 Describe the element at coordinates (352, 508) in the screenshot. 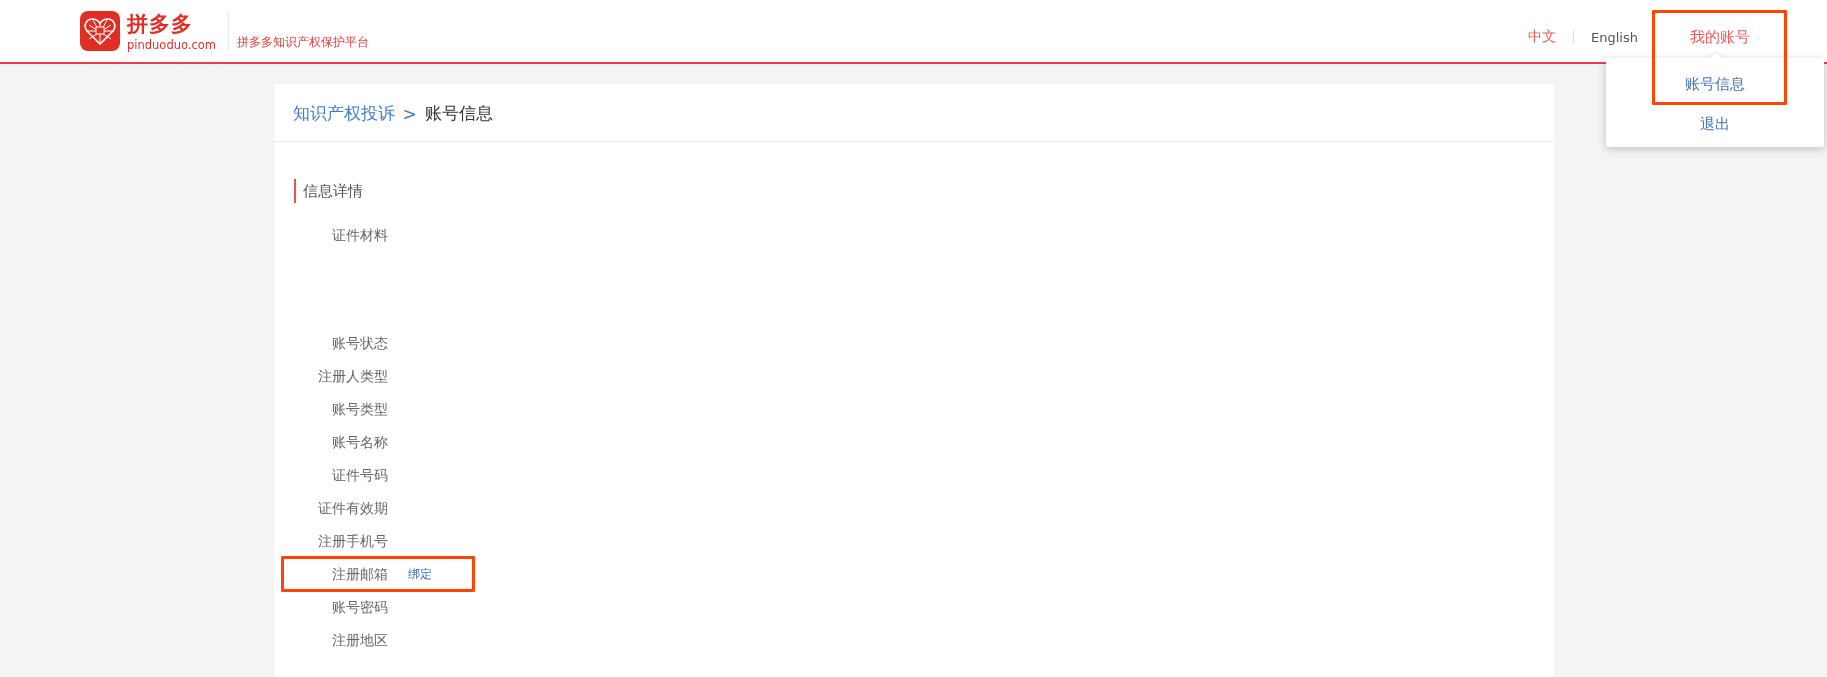

I see `field-label: 证件有效期` at that location.